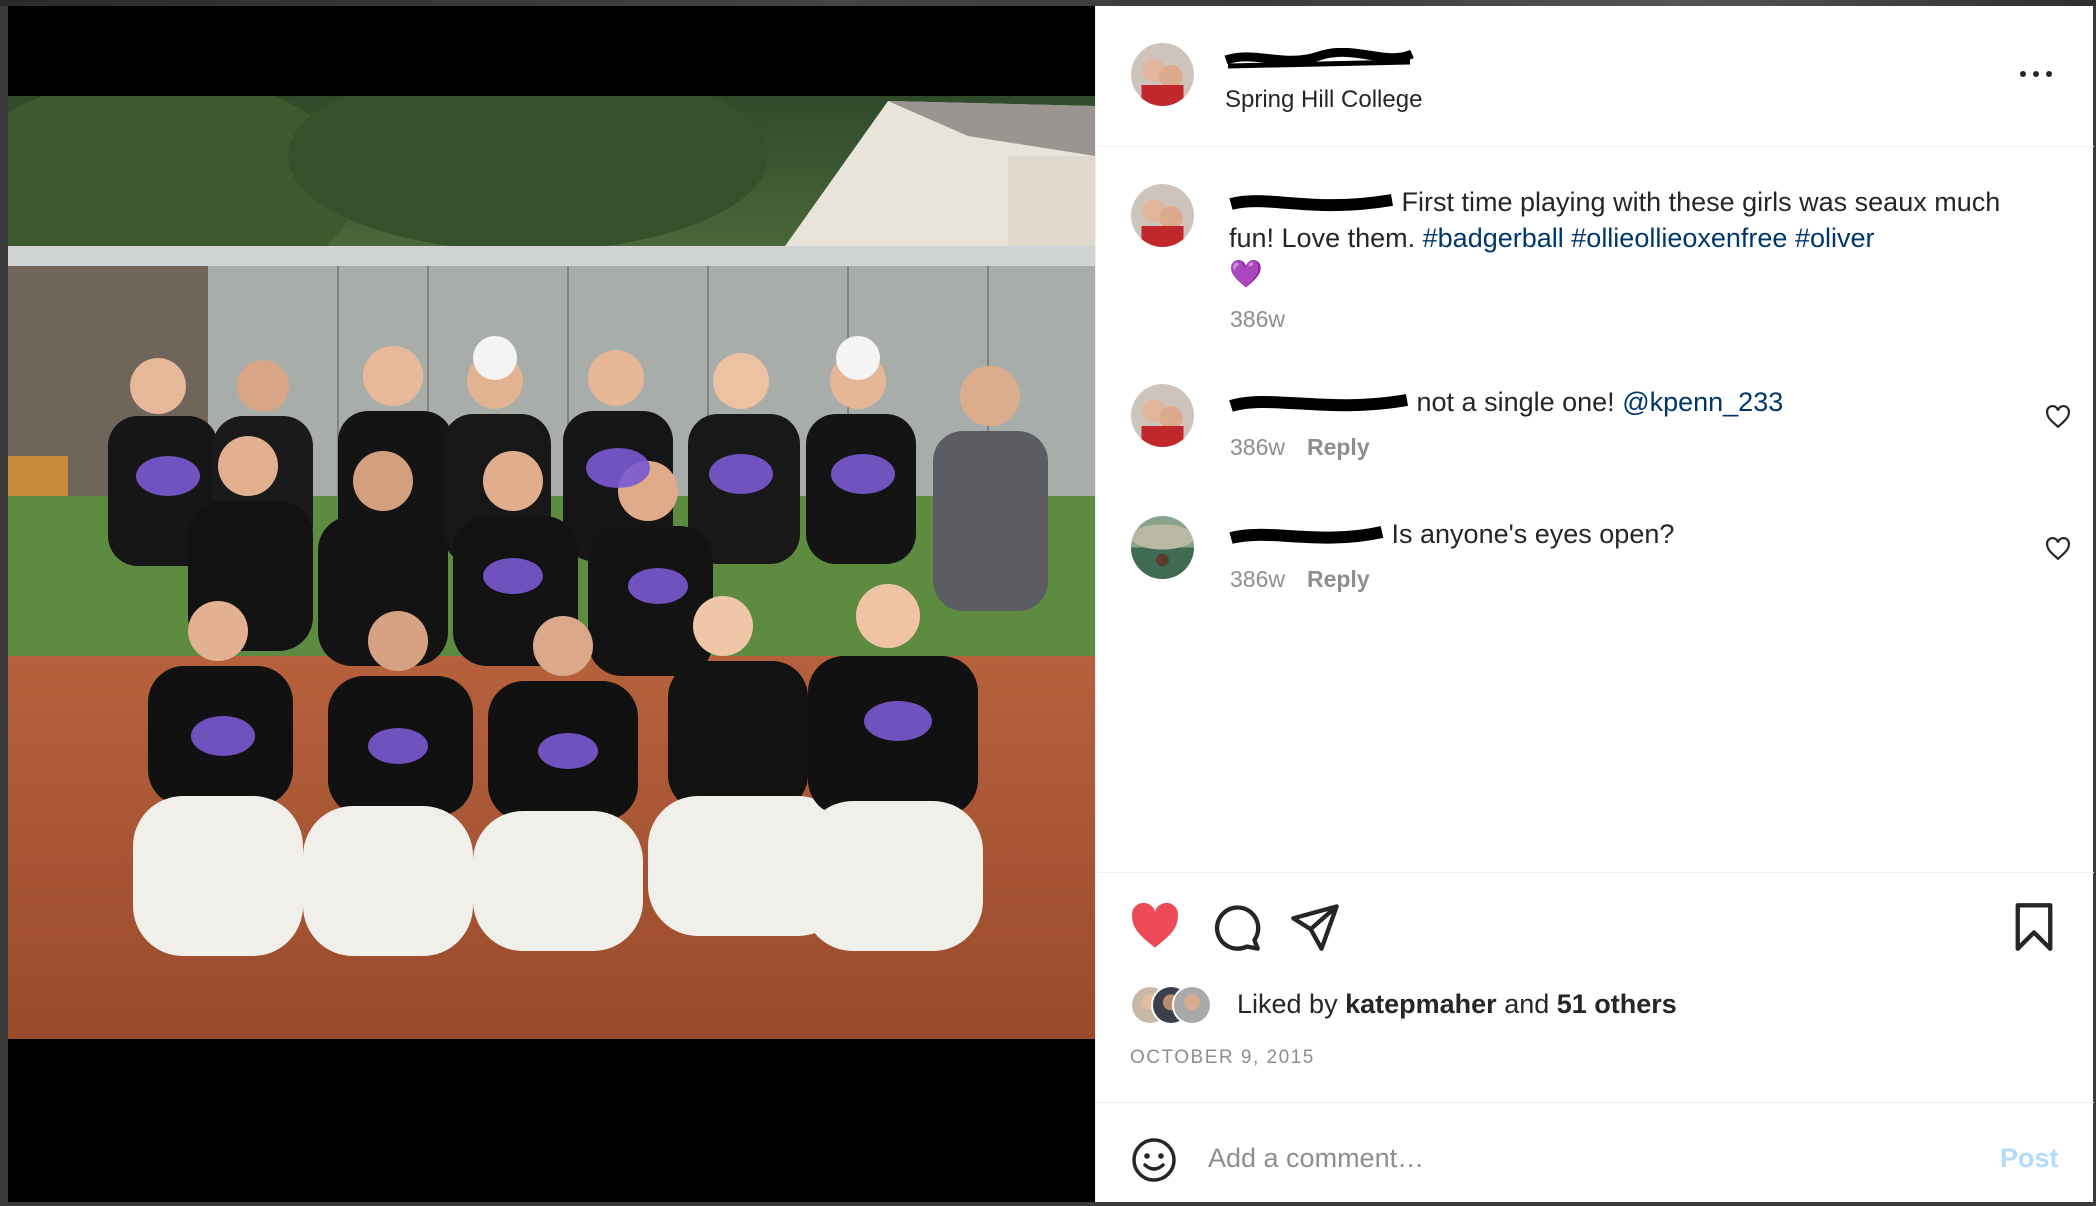 Image resolution: width=2096 pixels, height=1206 pixels. I want to click on mention-link: @kpenn_233, so click(1702, 402).